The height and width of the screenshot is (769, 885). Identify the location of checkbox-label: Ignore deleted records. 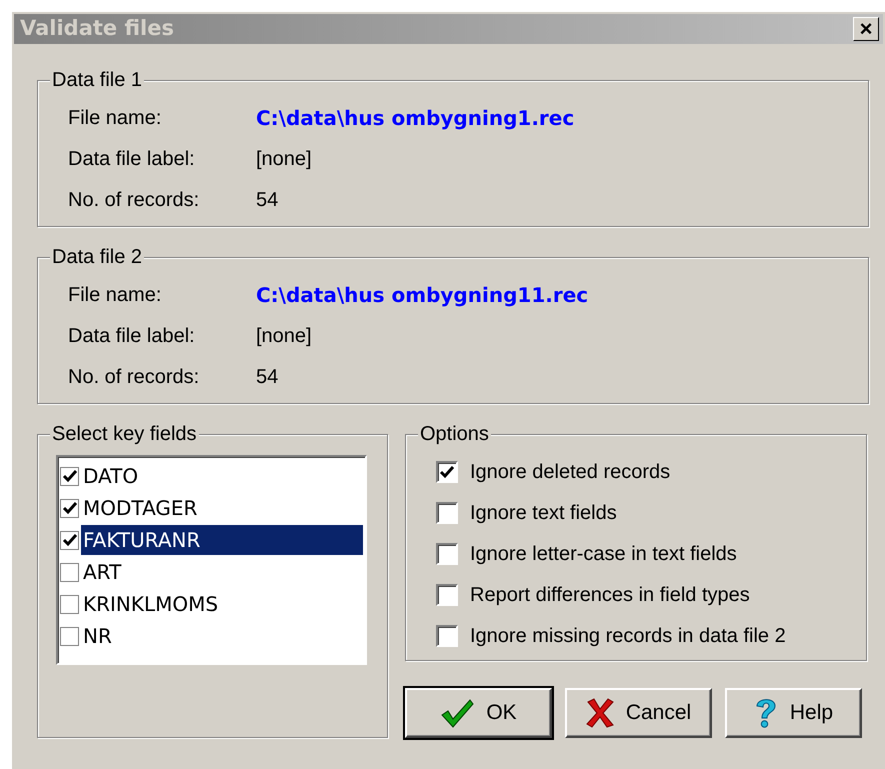
(570, 472).